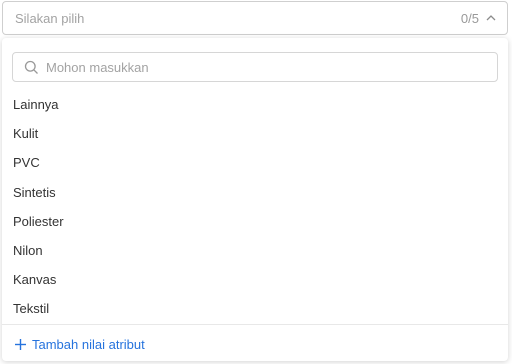 The image size is (512, 364). Describe the element at coordinates (255, 308) in the screenshot. I see `option-item: Tekstil` at that location.